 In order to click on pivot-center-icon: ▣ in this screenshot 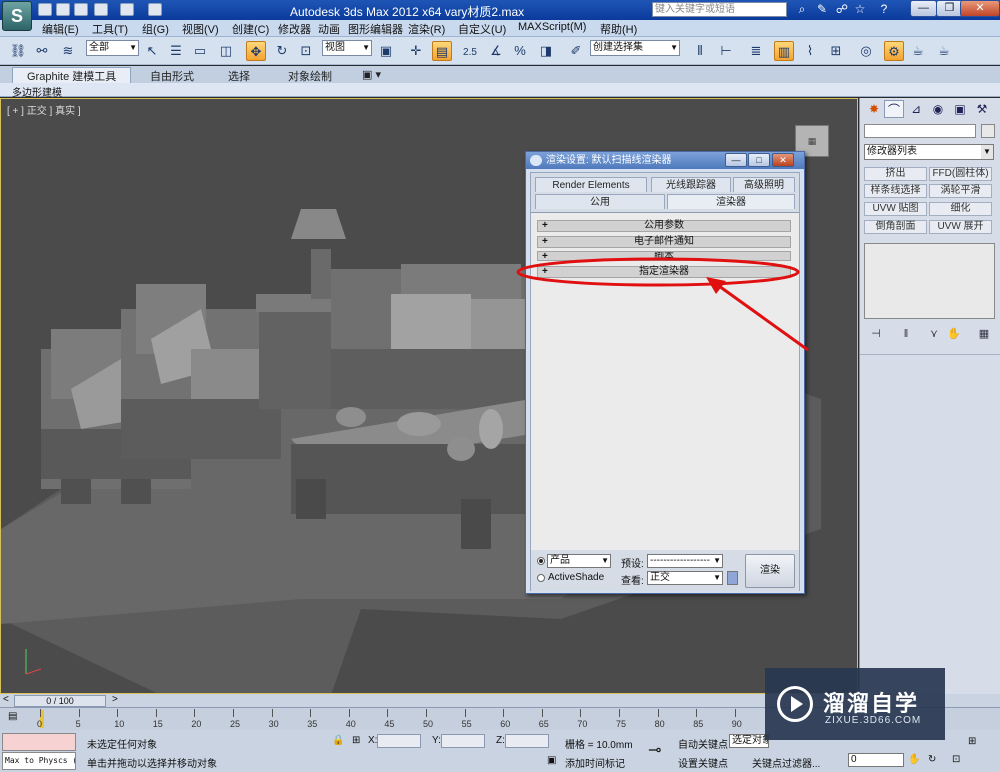, I will do `click(386, 51)`.